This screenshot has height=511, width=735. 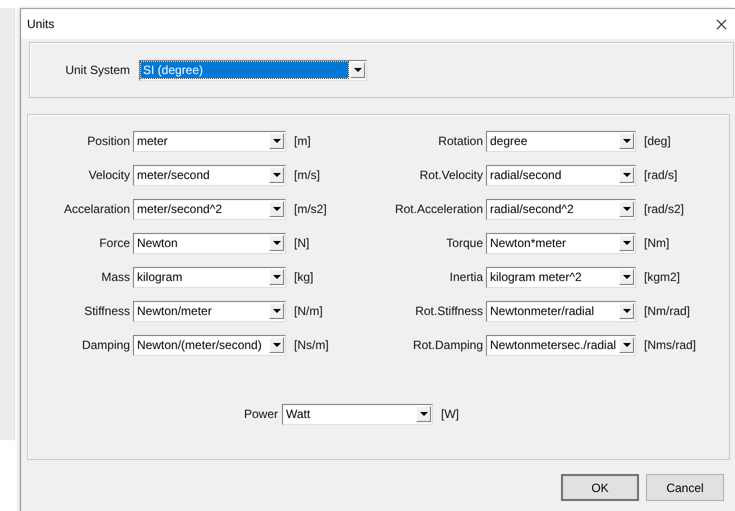 What do you see at coordinates (96, 209) in the screenshot?
I see `field-label: Accelaration` at bounding box center [96, 209].